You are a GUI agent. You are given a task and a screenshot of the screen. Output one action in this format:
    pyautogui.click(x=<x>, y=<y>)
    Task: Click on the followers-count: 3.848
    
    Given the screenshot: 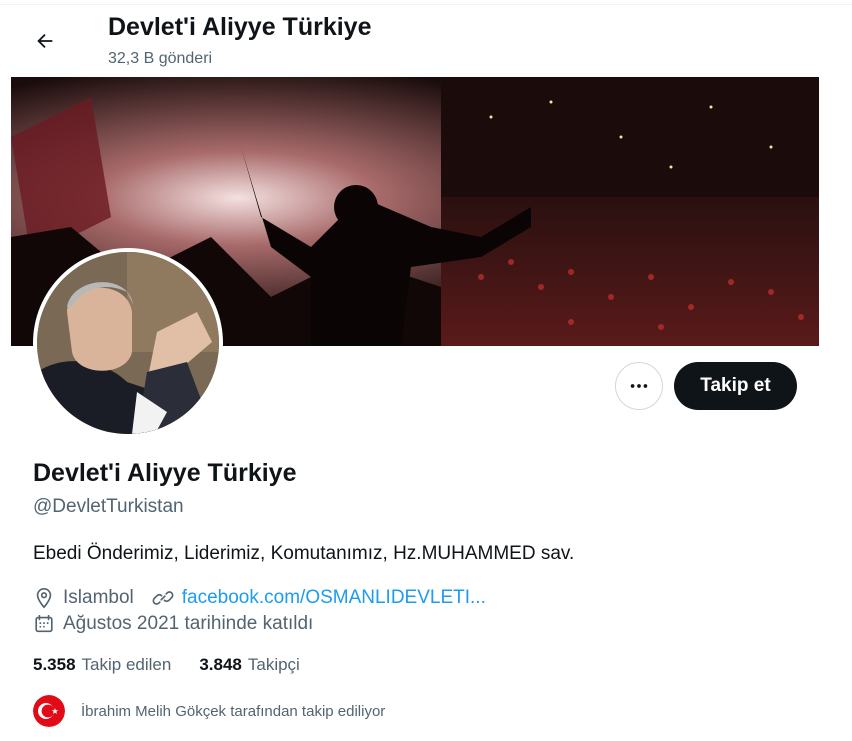 What is the action you would take?
    pyautogui.click(x=220, y=664)
    